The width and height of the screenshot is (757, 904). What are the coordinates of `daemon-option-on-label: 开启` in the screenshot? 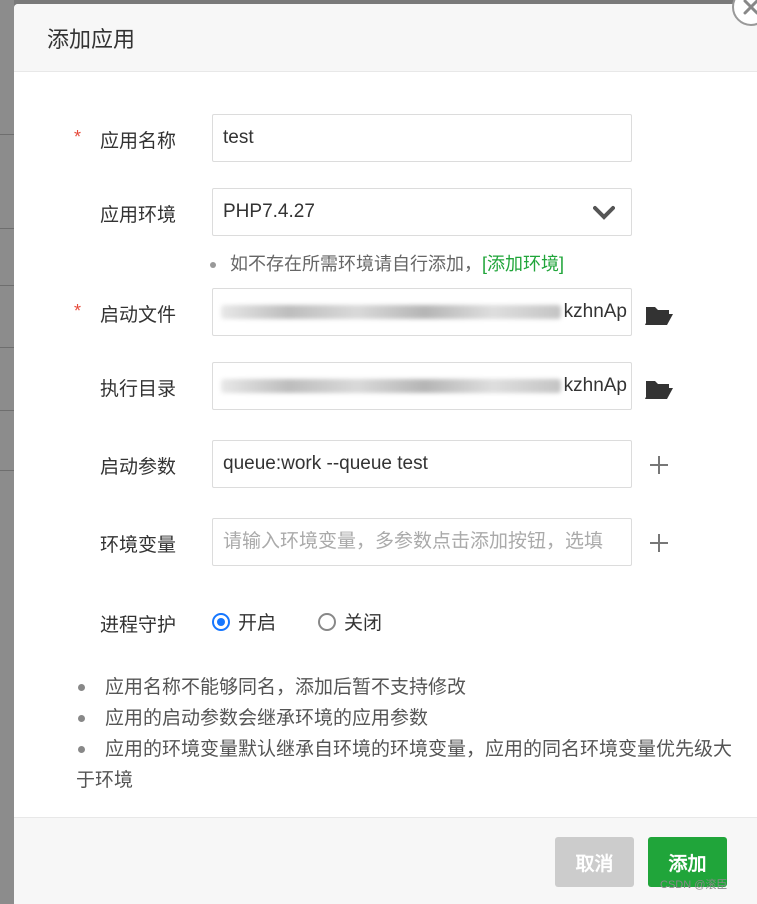 It's located at (257, 623).